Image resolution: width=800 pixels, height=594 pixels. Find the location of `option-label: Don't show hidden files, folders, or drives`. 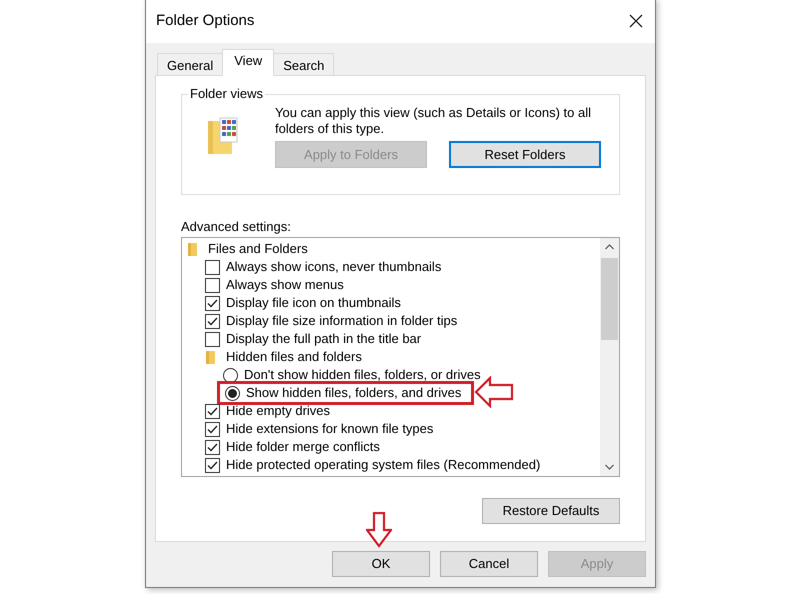

option-label: Don't show hidden files, folders, or drives is located at coordinates (362, 375).